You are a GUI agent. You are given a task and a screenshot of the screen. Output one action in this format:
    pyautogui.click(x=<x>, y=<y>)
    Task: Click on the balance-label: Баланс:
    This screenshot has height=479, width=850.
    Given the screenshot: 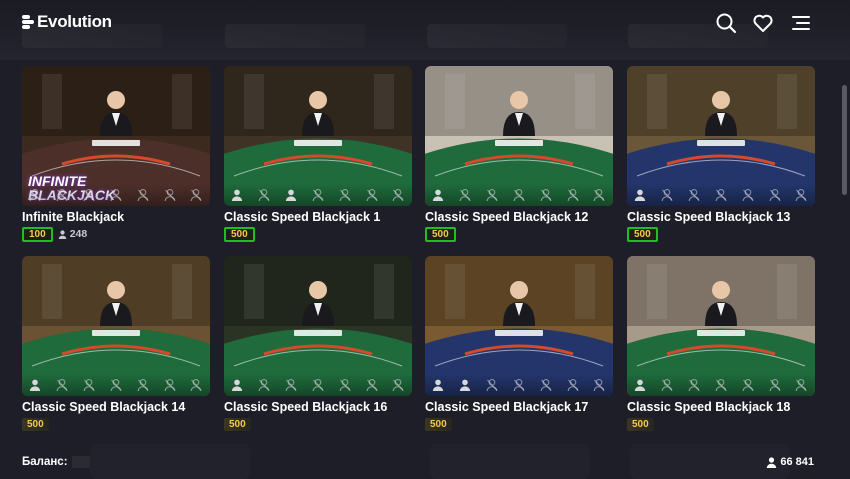 What is the action you would take?
    pyautogui.click(x=45, y=462)
    